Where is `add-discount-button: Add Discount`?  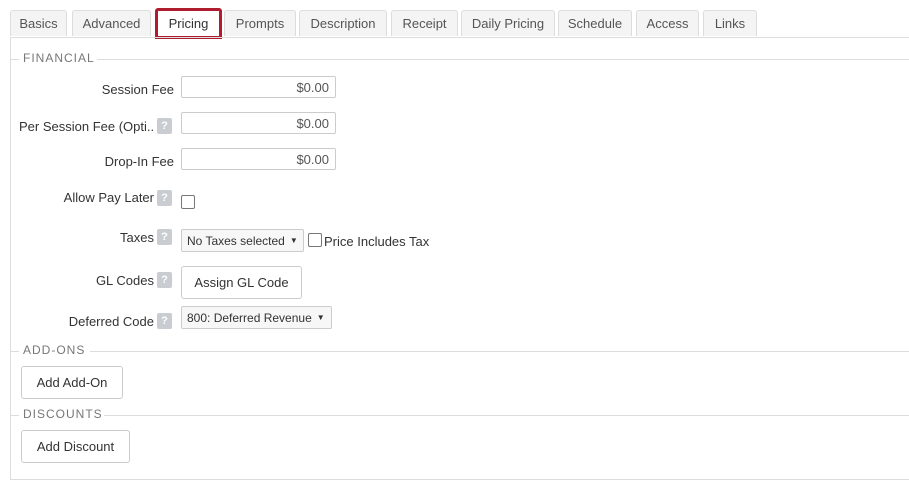 add-discount-button: Add Discount is located at coordinates (75, 446).